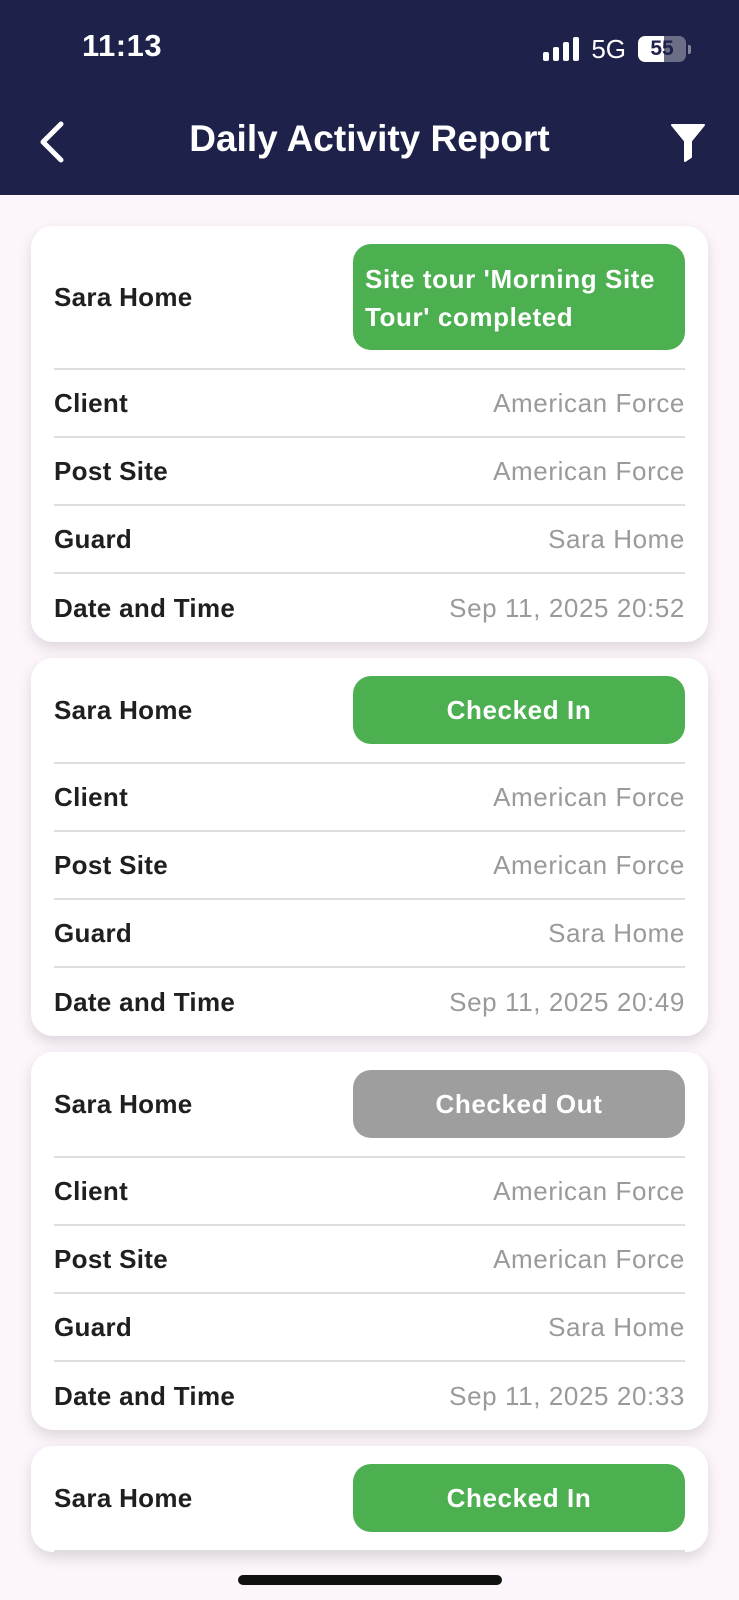 The image size is (739, 1600). I want to click on status-indicators: 5G 55, so click(617, 49).